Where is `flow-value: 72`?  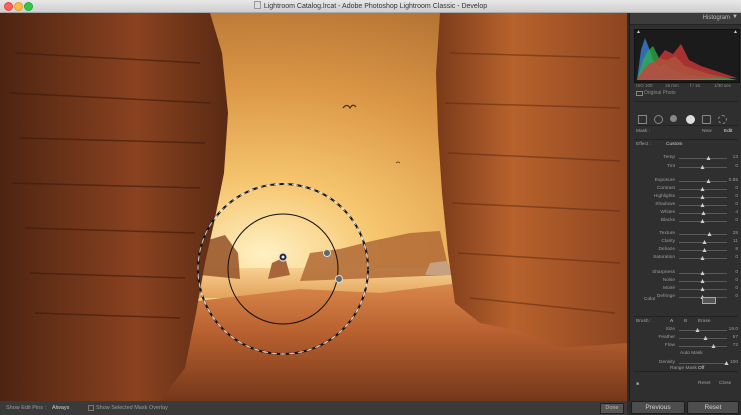 flow-value: 72 is located at coordinates (735, 345).